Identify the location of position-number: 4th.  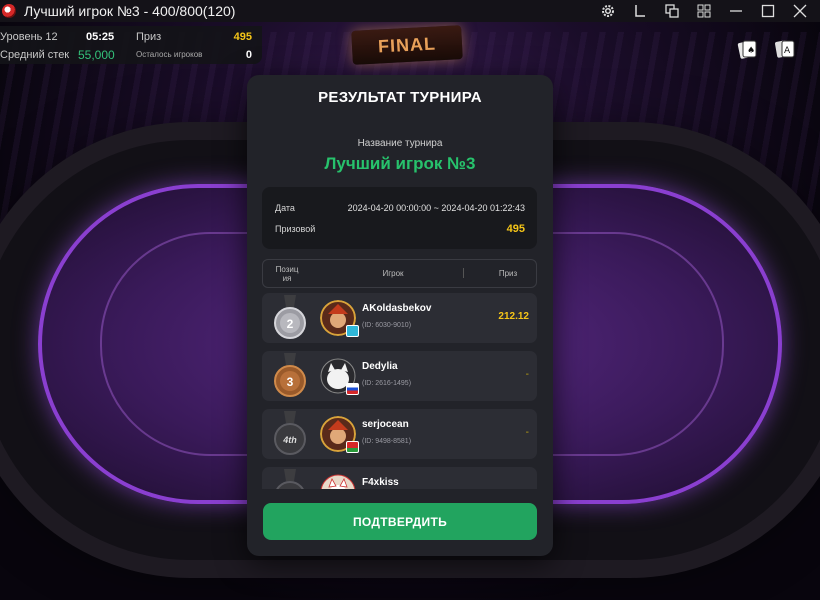
(289, 440).